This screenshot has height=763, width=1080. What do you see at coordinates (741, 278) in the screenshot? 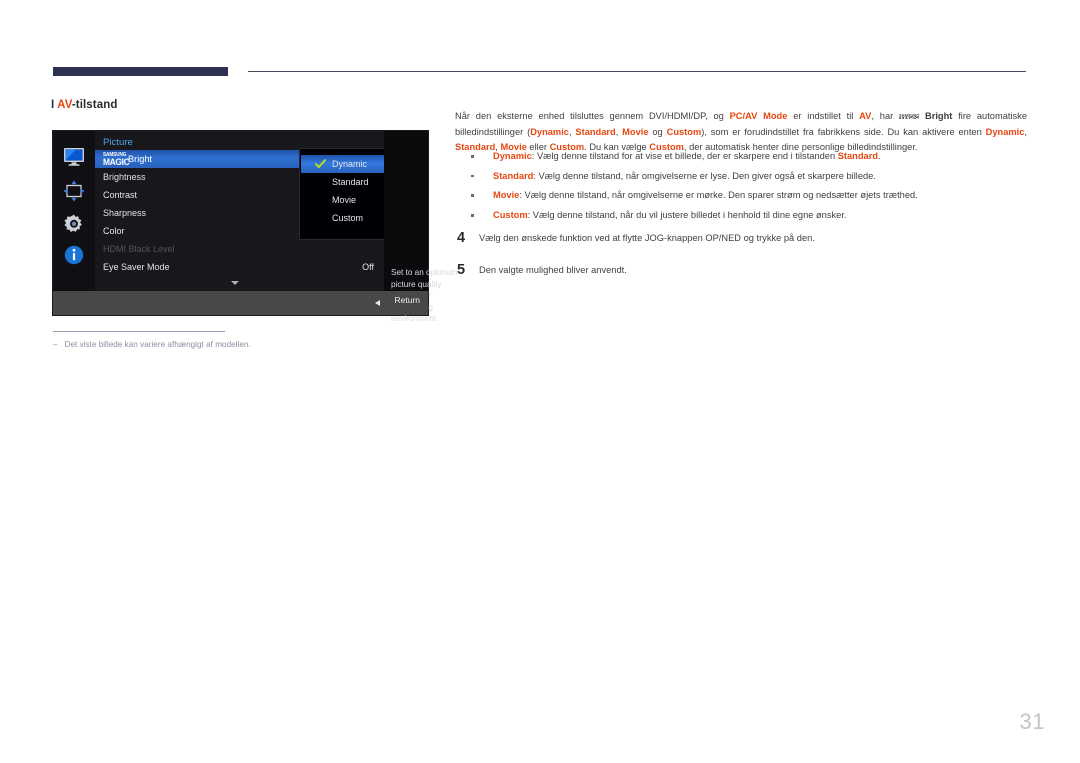
I see `step-item: 5 Den valgte mulighed bliver anvendt.` at bounding box center [741, 278].